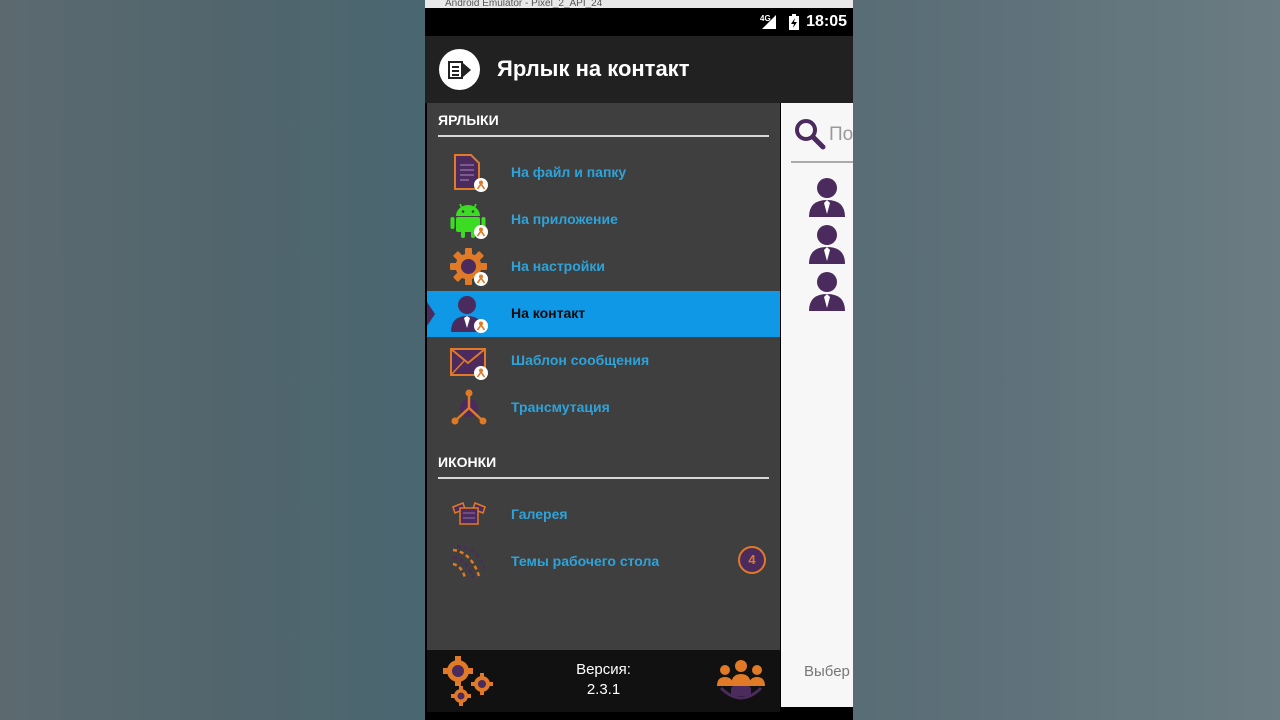 This screenshot has width=1280, height=720. Describe the element at coordinates (794, 22) in the screenshot. I see `battery-icon` at that location.